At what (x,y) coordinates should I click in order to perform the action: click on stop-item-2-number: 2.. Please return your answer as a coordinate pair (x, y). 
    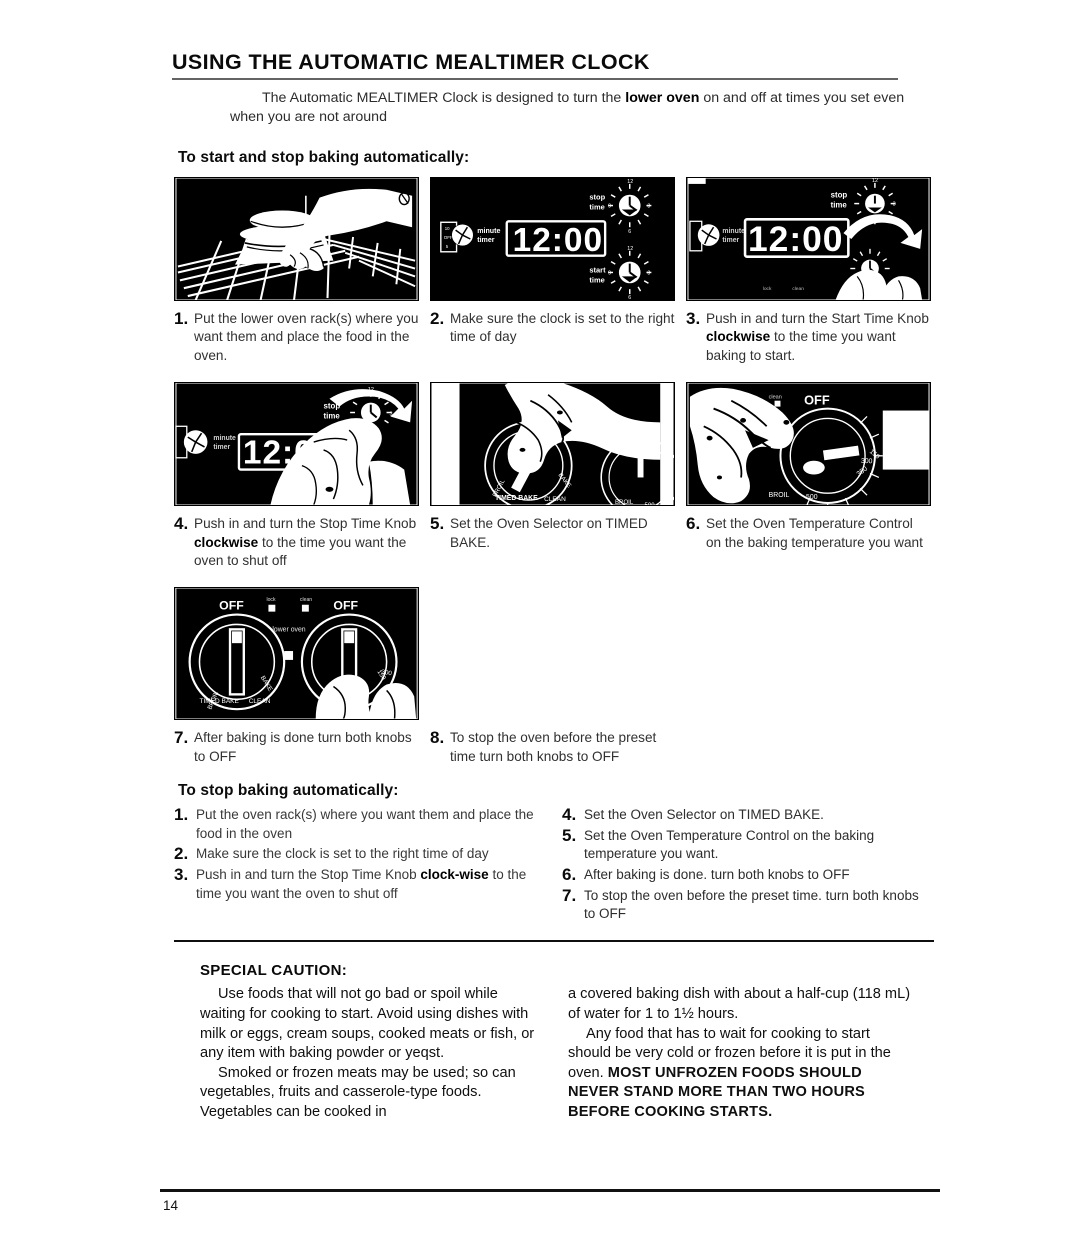
    Looking at the image, I should click on (181, 854).